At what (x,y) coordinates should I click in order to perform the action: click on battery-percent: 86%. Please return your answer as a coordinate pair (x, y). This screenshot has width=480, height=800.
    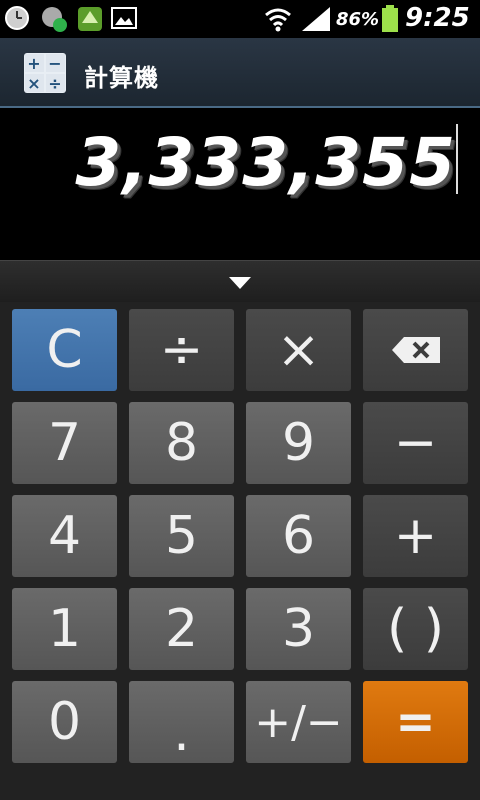
    Looking at the image, I should click on (358, 19).